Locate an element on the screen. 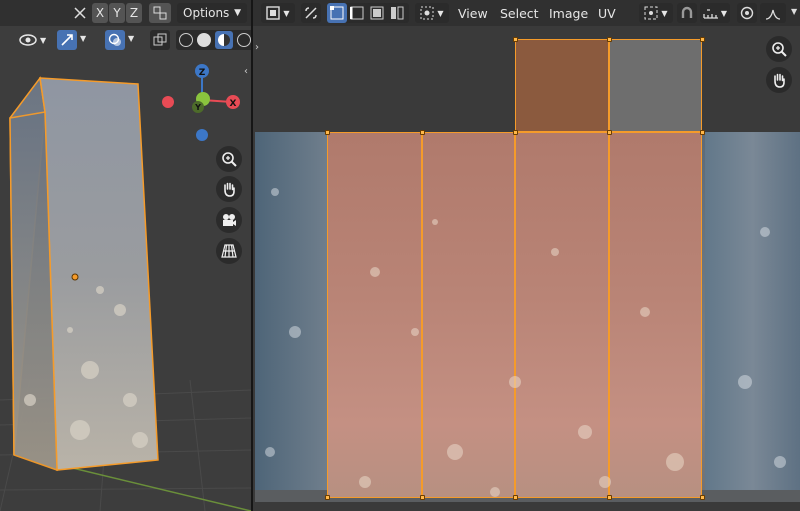 Image resolution: width=800 pixels, height=511 pixels. options-label: Options is located at coordinates (206, 13).